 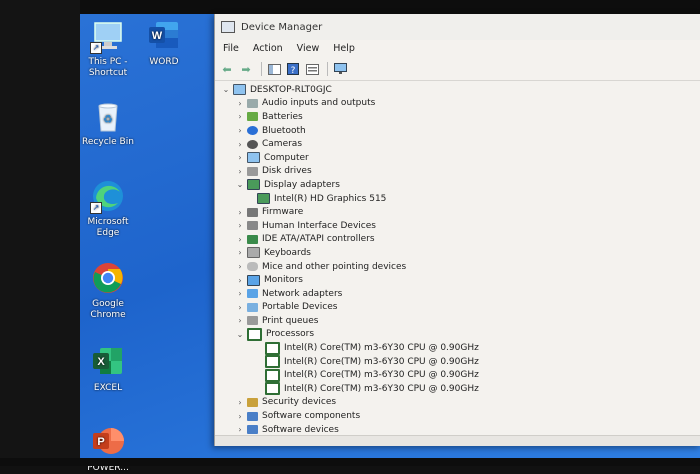 What do you see at coordinates (108, 278) in the screenshot?
I see `chrome-icon` at bounding box center [108, 278].